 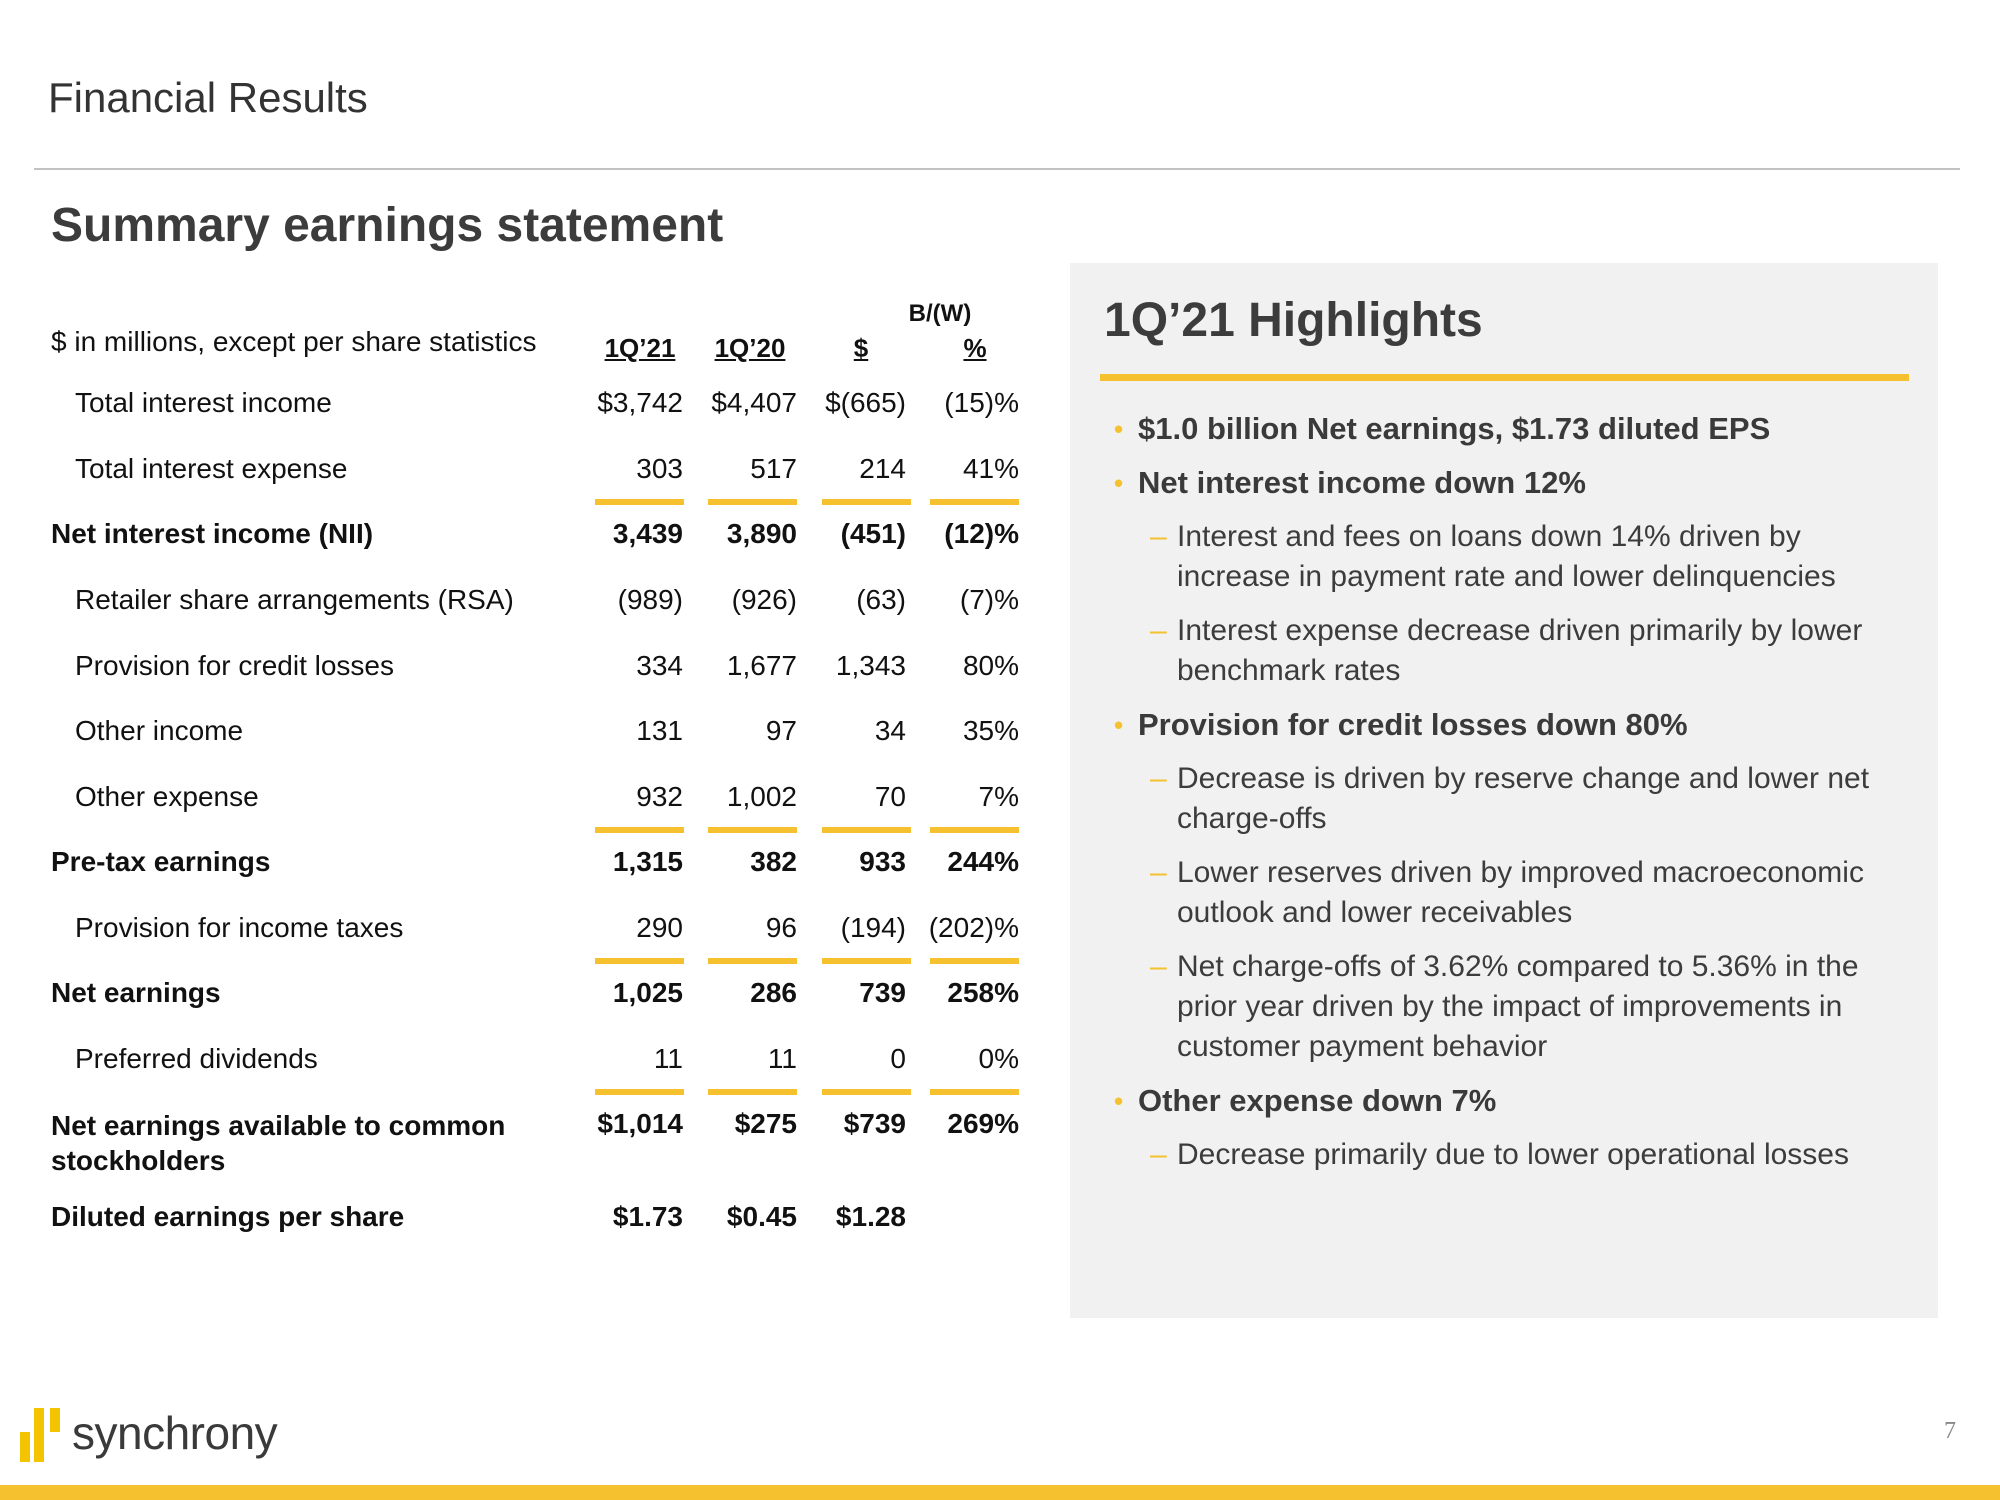 I want to click on table-cell: (926), so click(x=764, y=599).